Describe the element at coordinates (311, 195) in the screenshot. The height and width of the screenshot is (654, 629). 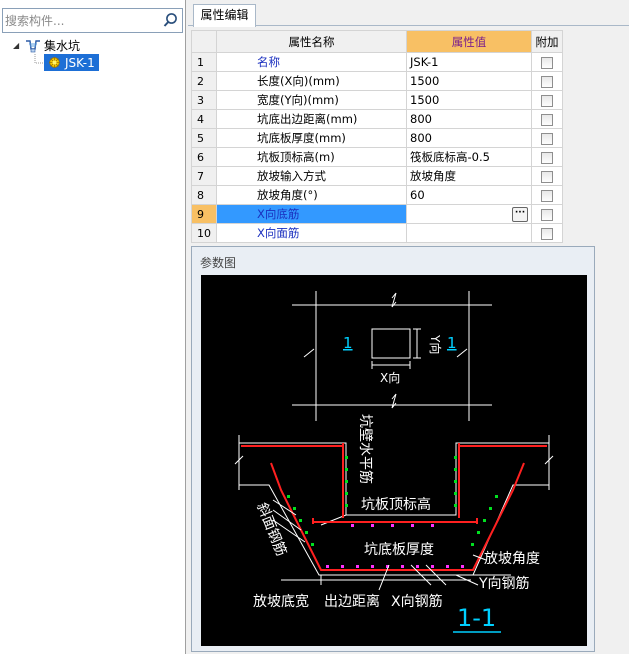
I see `property-name: 放坡角度(°)` at that location.